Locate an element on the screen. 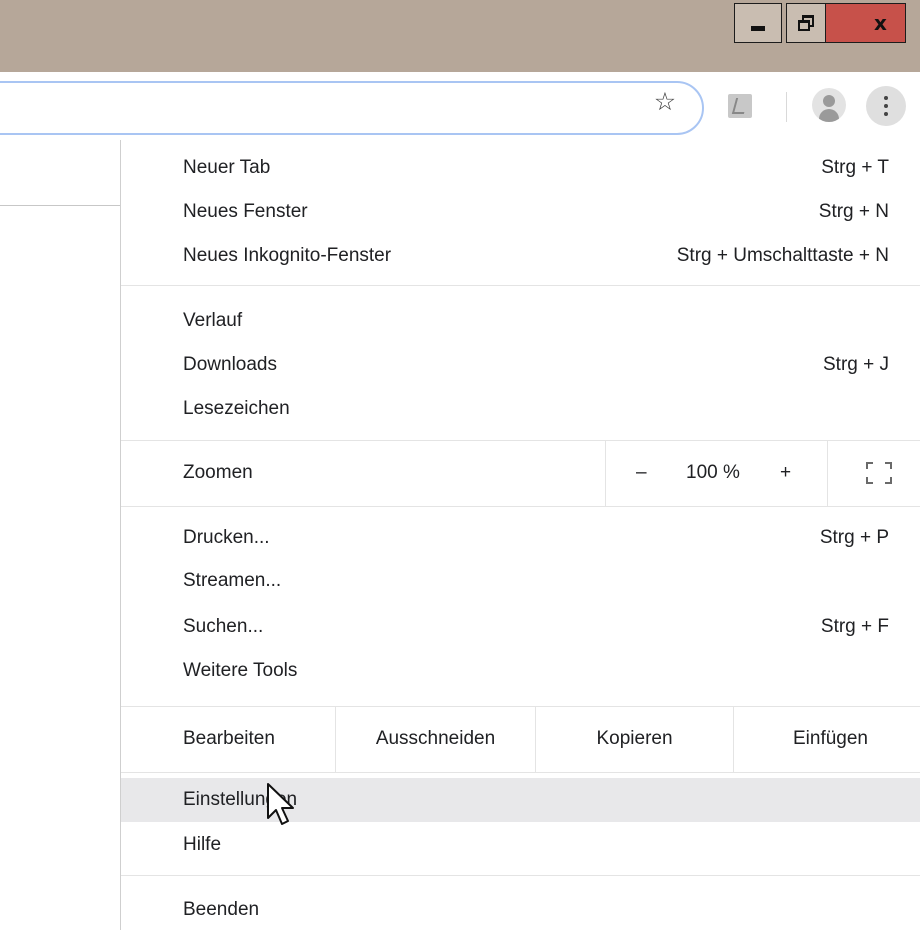 The image size is (920, 930). minimize-button is located at coordinates (758, 23).